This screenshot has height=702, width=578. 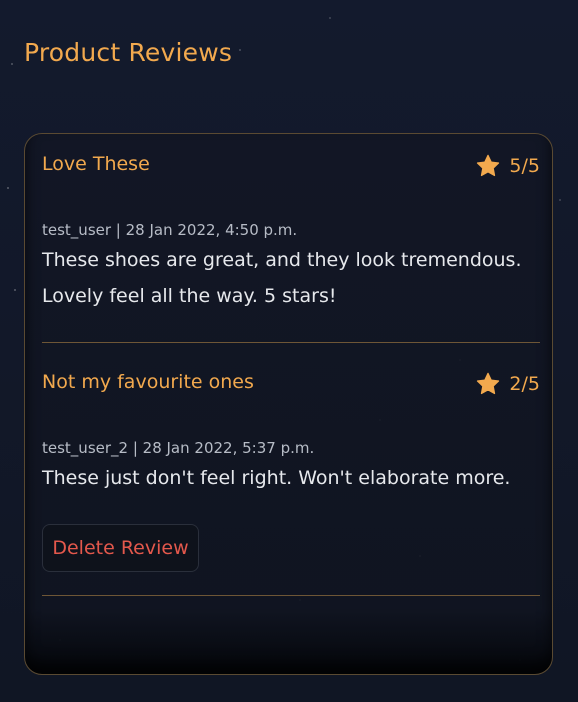 I want to click on delete-review-button: Delete Review, so click(x=120, y=548).